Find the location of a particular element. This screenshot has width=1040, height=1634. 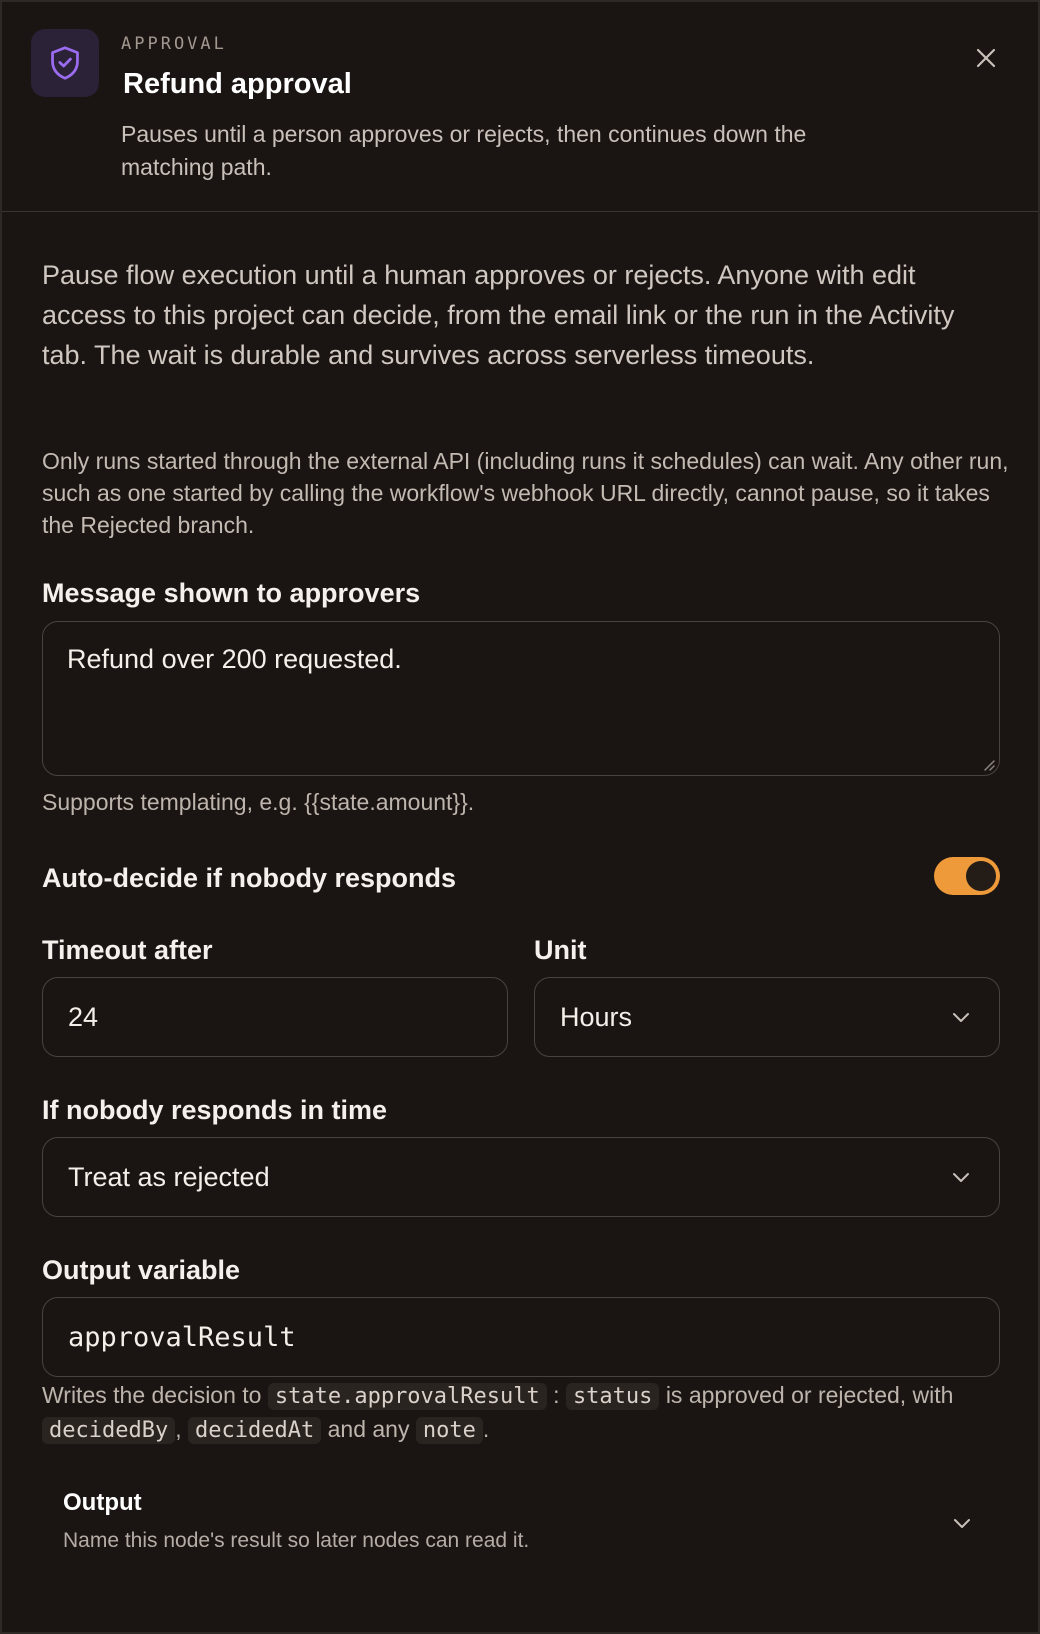

fallback-label: If nobody responds in time is located at coordinates (215, 1110).